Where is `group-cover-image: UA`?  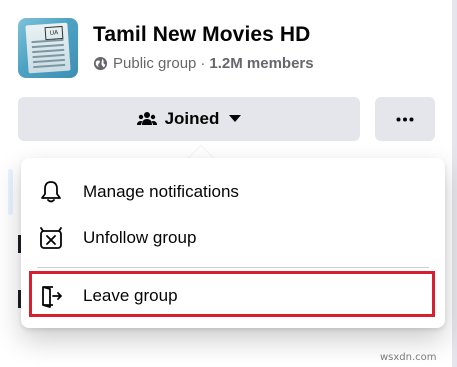 group-cover-image: UA is located at coordinates (48, 48).